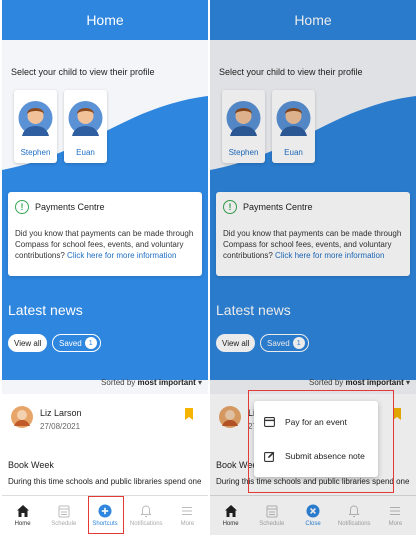  Describe the element at coordinates (83, 72) in the screenshot. I see `child-select-prompt: Select your child to view their profile` at that location.